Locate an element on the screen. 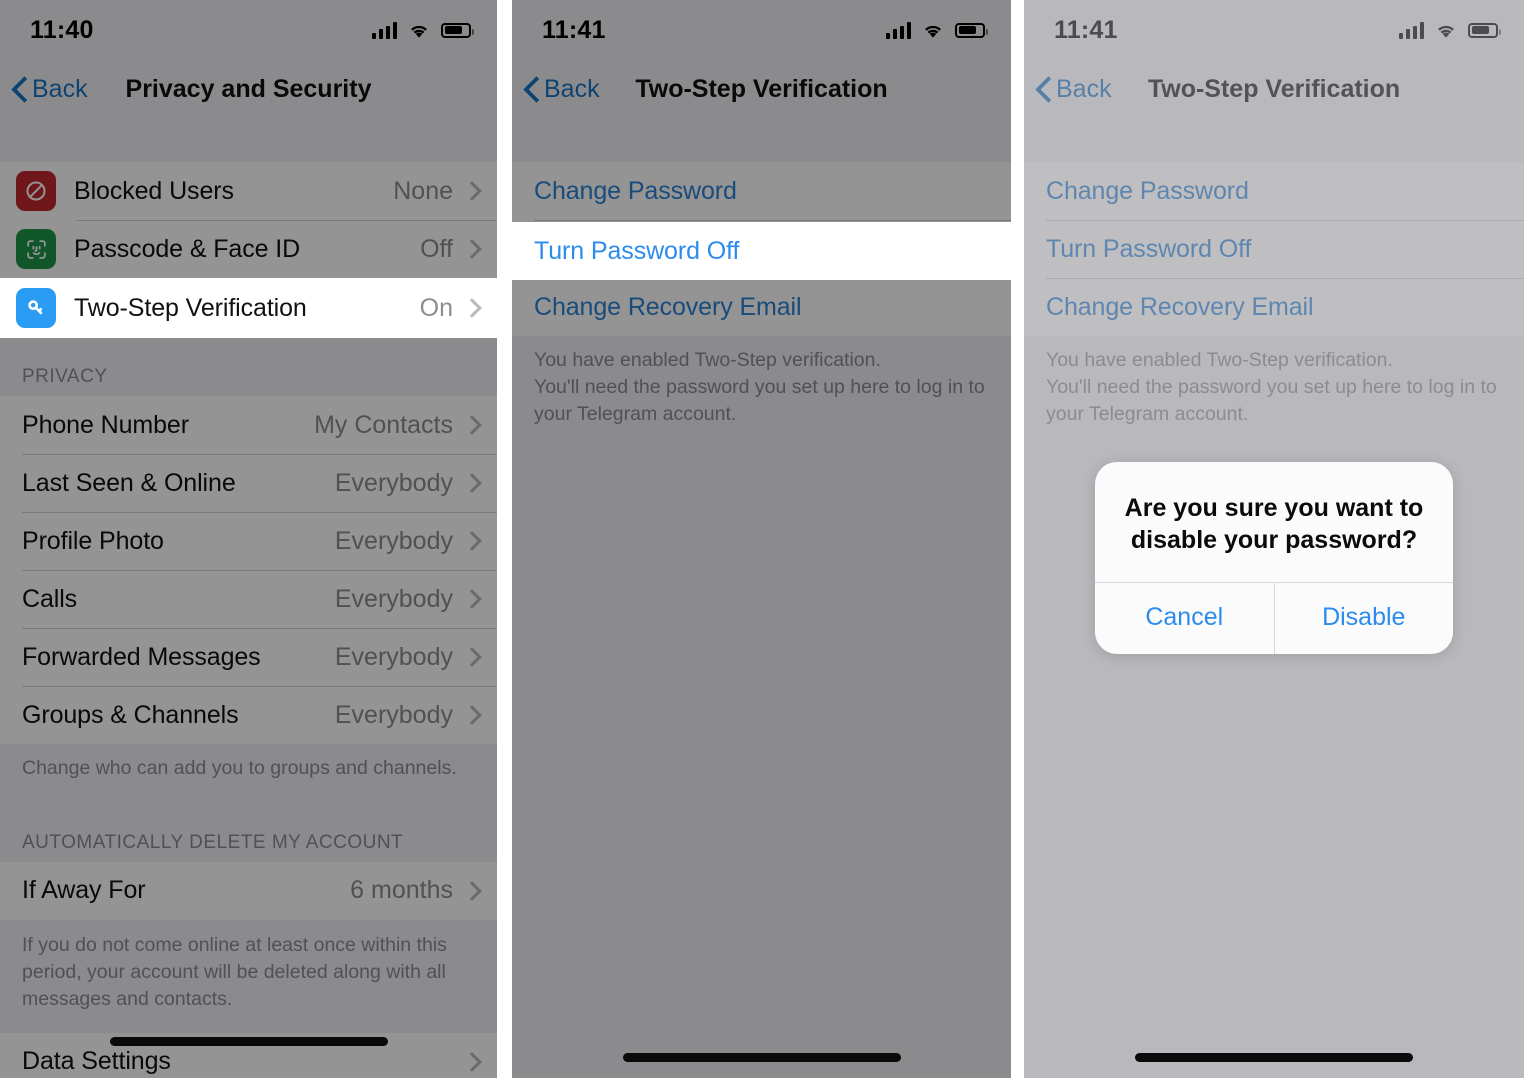 The image size is (1524, 1078). status-clock: 11:40 is located at coordinates (62, 29).